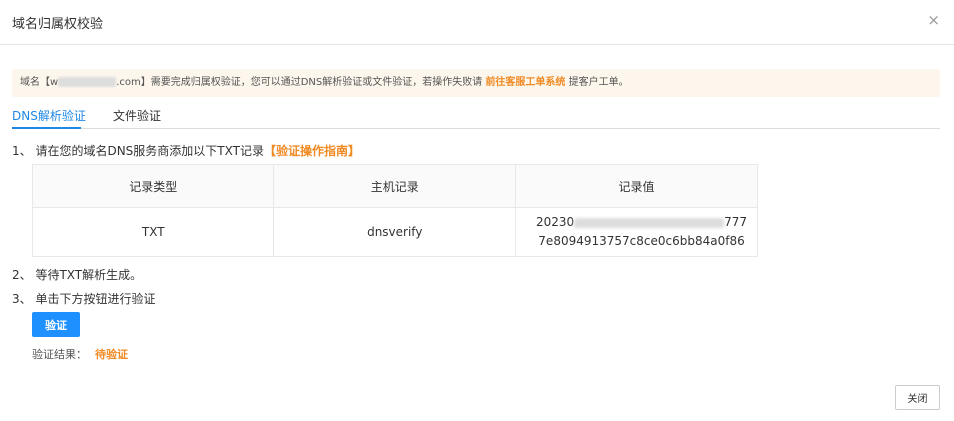 This screenshot has height=421, width=954. I want to click on notice-prefix: 域名【w, so click(39, 82).